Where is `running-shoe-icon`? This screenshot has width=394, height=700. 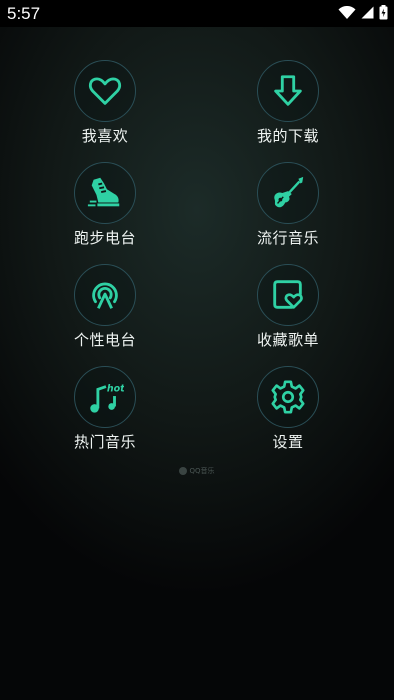
running-shoe-icon is located at coordinates (103, 192).